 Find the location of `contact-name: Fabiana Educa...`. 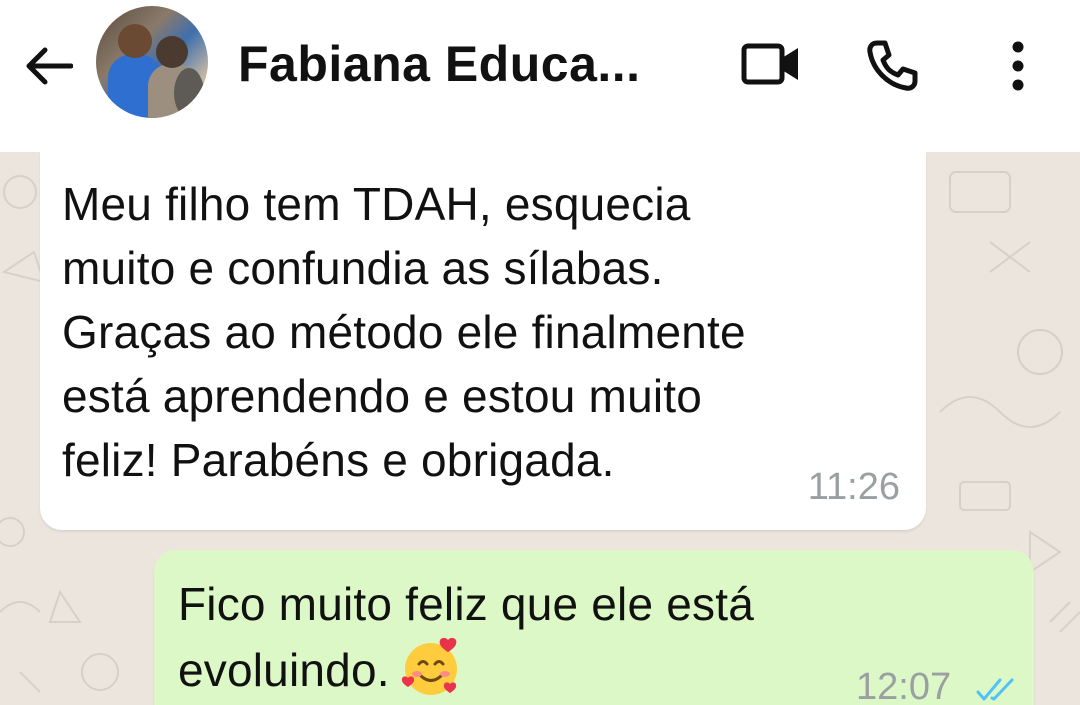

contact-name: Fabiana Educa... is located at coordinates (439, 64).